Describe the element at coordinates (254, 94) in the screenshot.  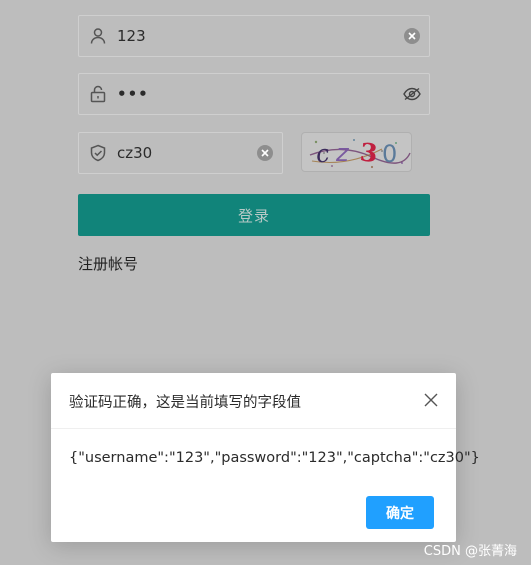
I see `password-field: •••` at that location.